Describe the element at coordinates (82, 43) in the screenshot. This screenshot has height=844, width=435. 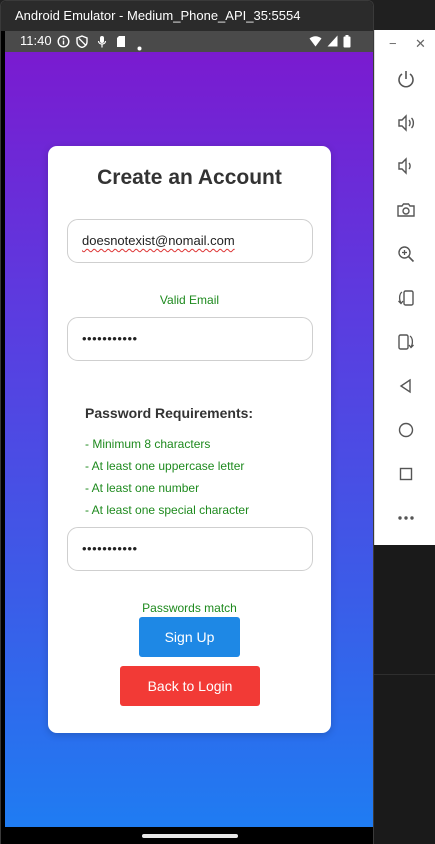
I see `shield-icon` at that location.